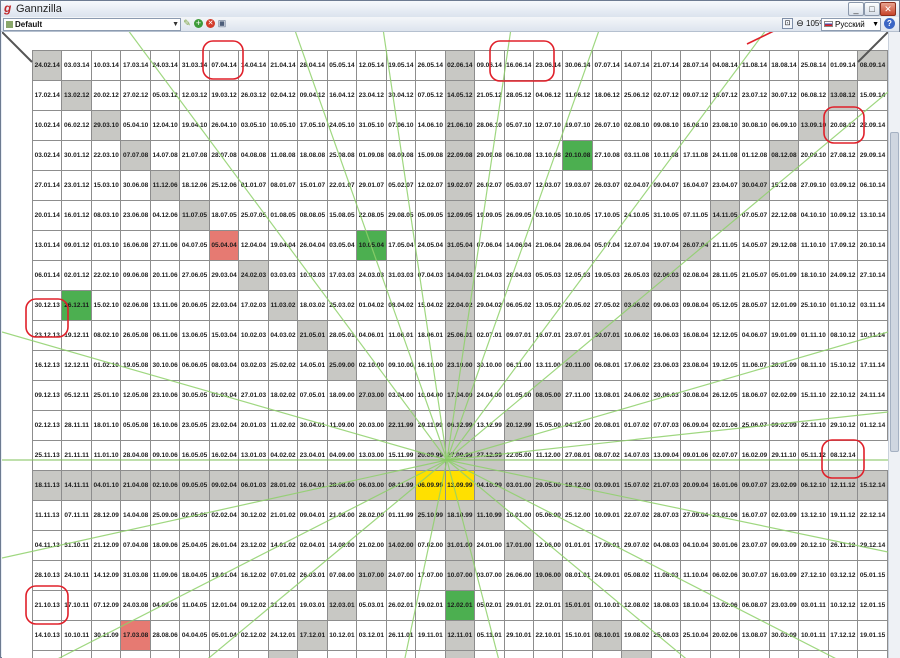  I want to click on grid-cell: 19.01.15, so click(872, 635).